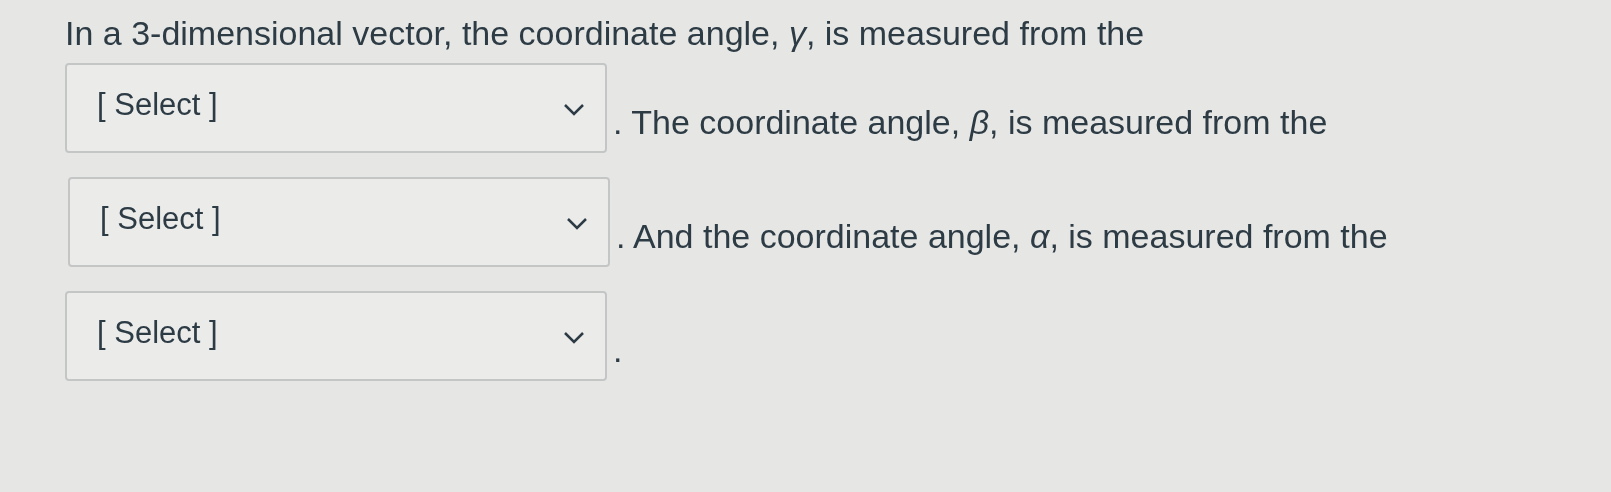 The width and height of the screenshot is (1611, 492). Describe the element at coordinates (605, 33) in the screenshot. I see `question-text: In a 3-dimensional vector, the coordinate angle, γ, is measured from the` at that location.